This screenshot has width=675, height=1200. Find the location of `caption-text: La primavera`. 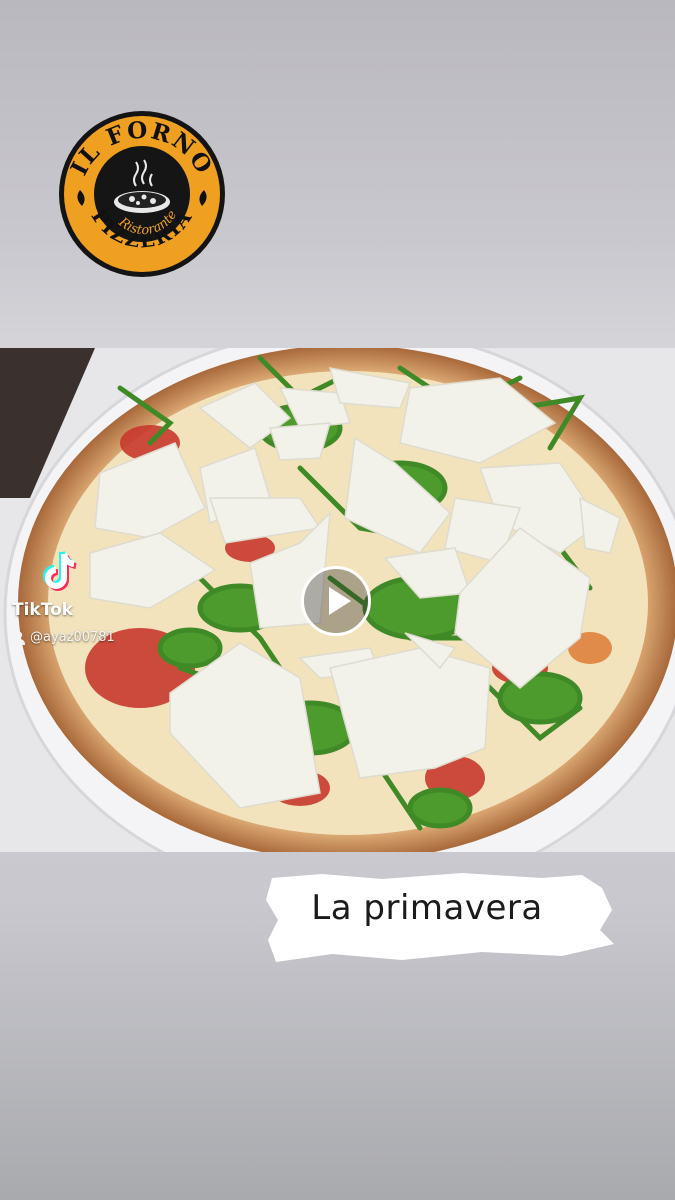

caption-text: La primavera is located at coordinates (427, 908).